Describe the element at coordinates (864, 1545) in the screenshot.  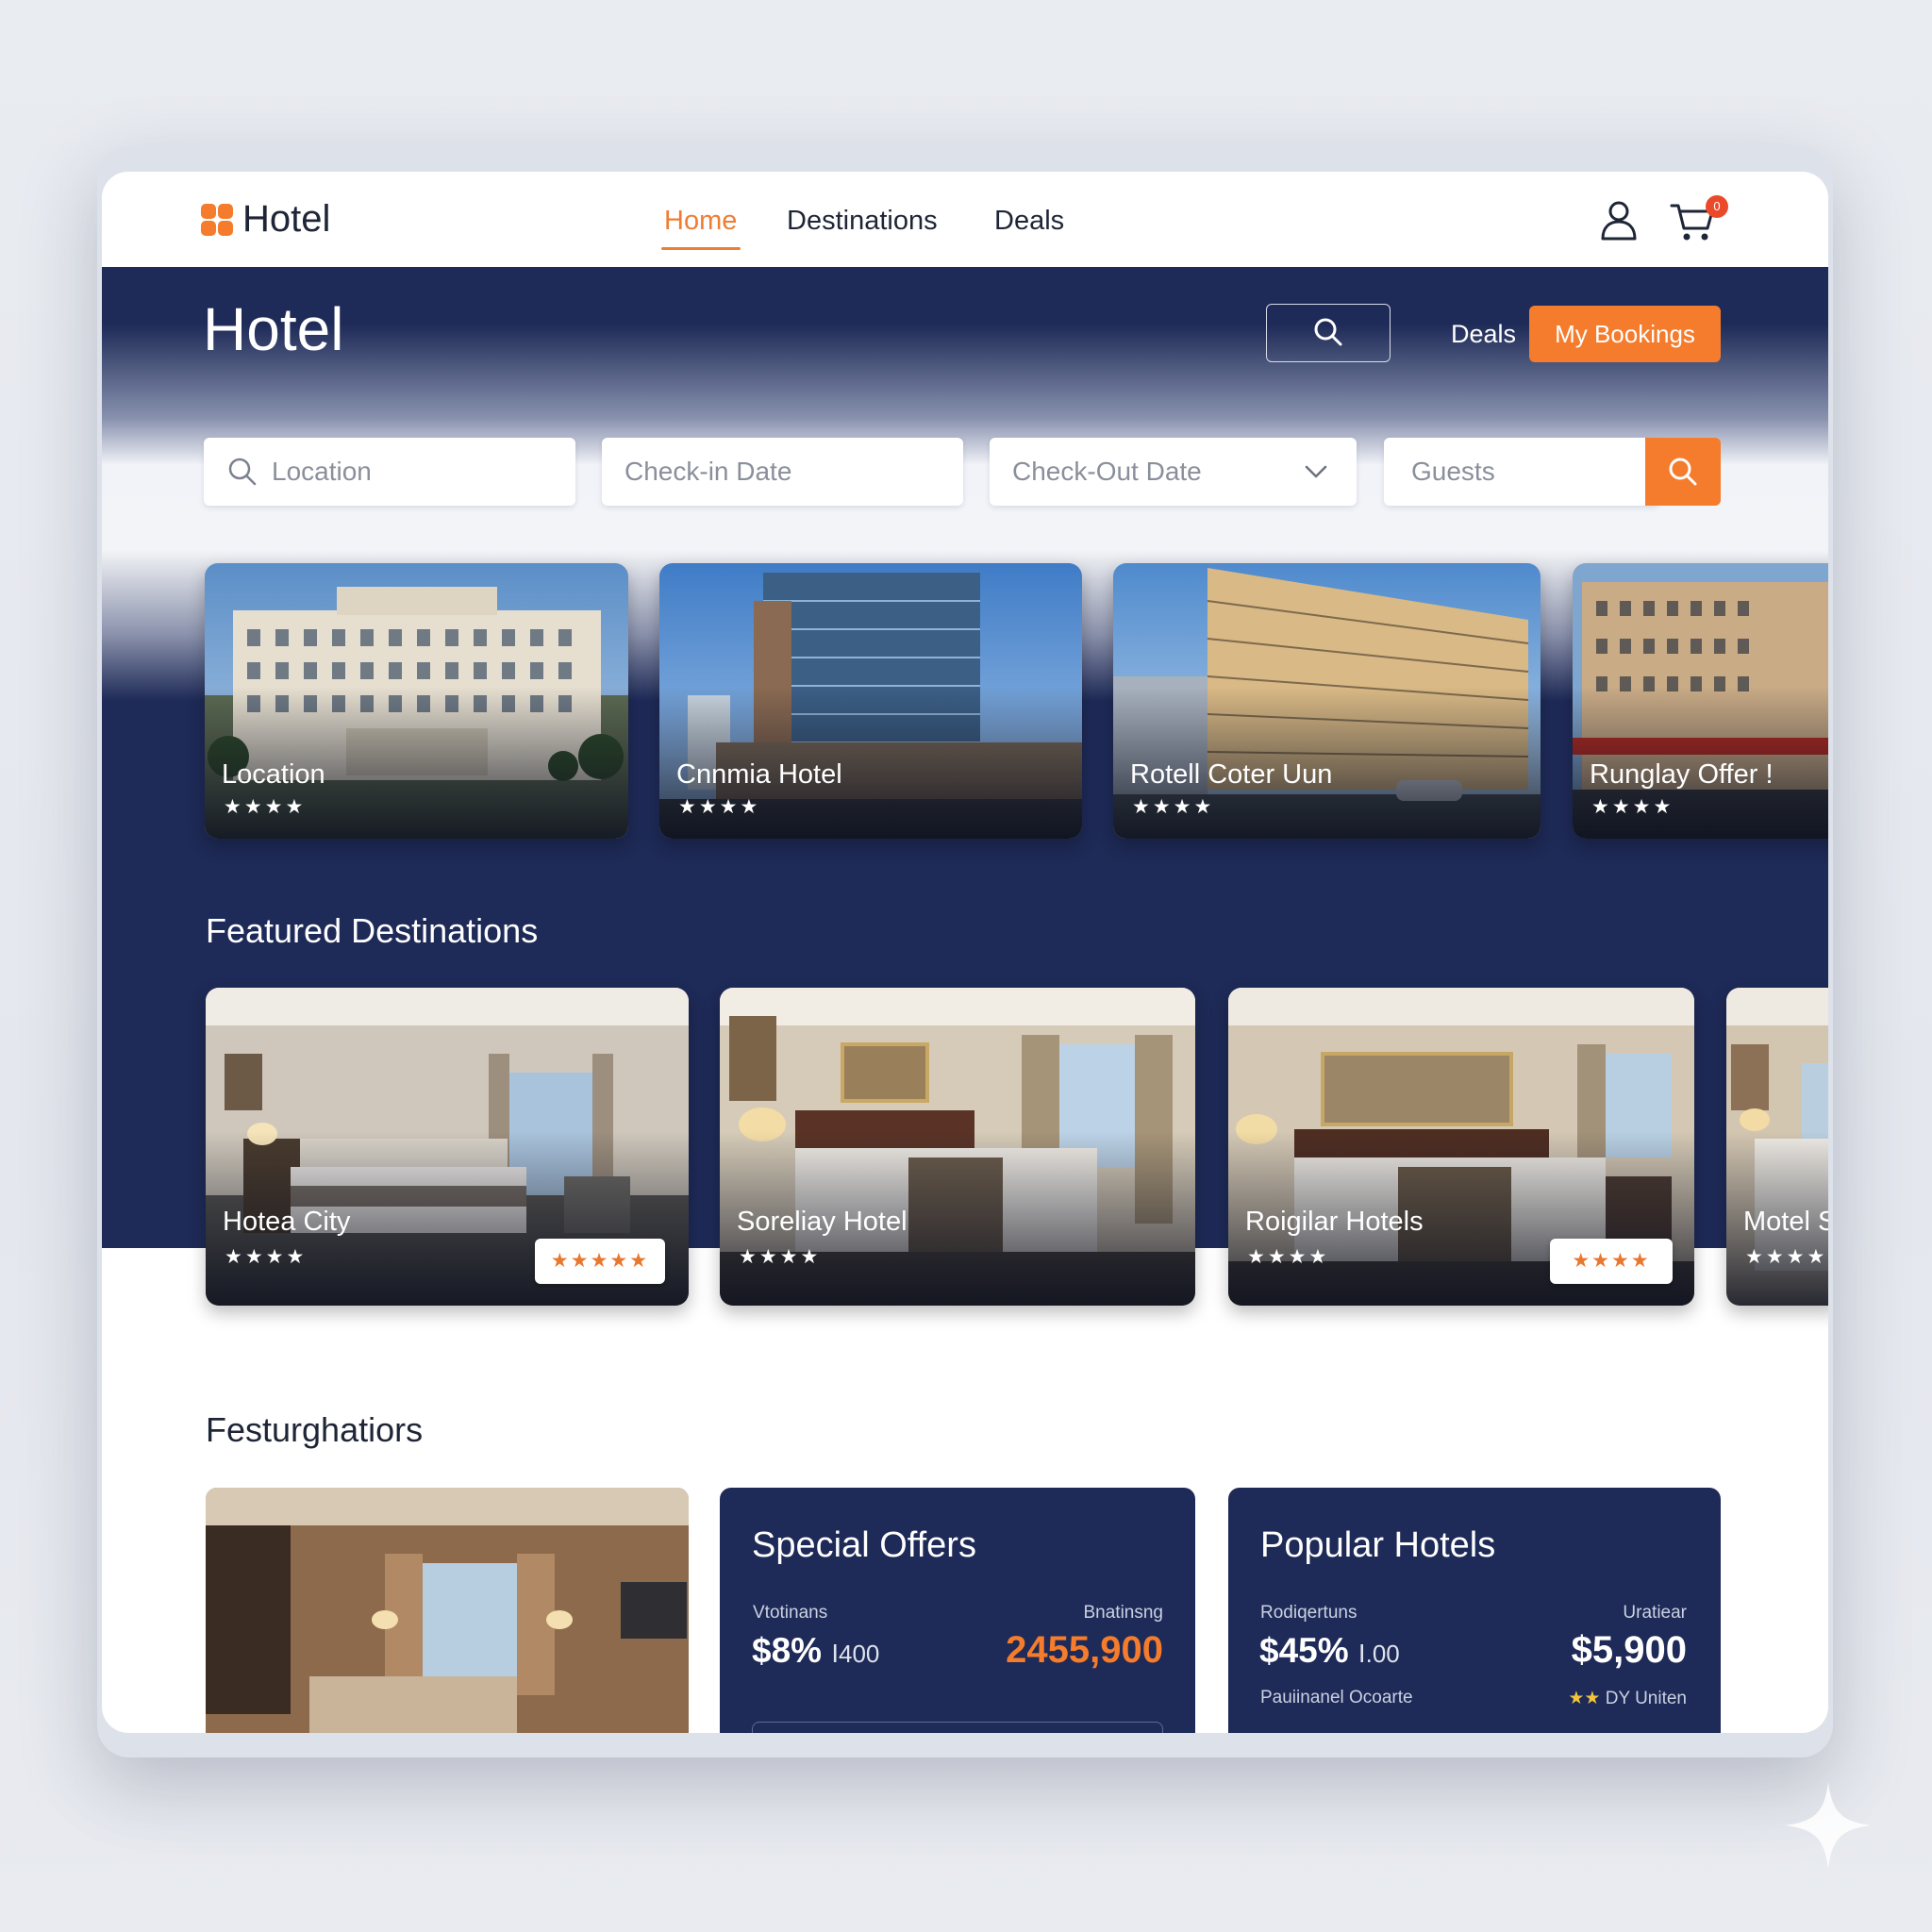
I see `special-offers-title: Special Offers` at that location.